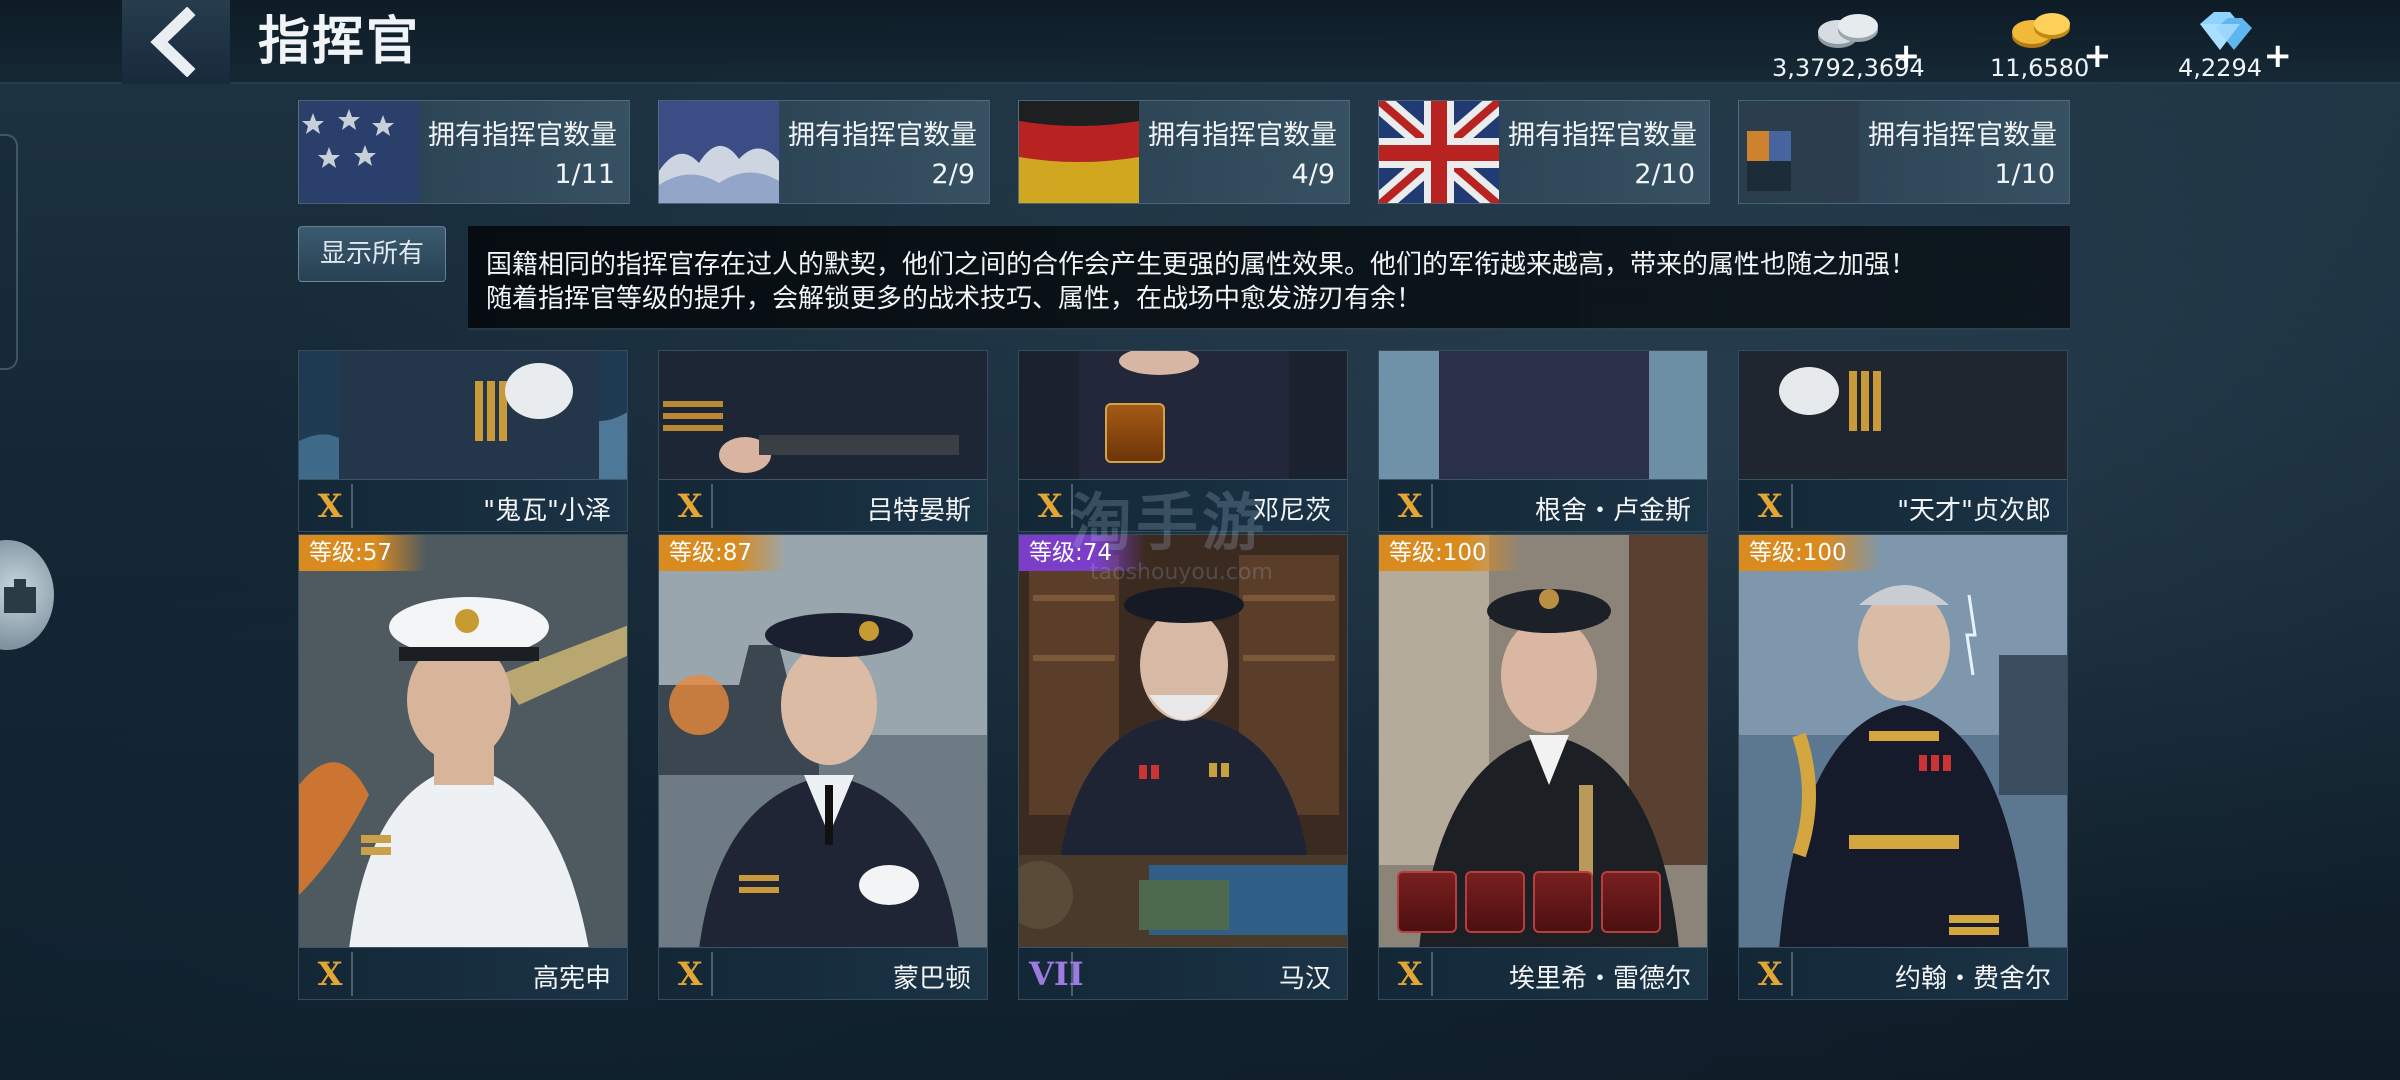  Describe the element at coordinates (1904, 152) in the screenshot. I see `nation-tab-other: 拥有指挥官数量 1/10` at that location.